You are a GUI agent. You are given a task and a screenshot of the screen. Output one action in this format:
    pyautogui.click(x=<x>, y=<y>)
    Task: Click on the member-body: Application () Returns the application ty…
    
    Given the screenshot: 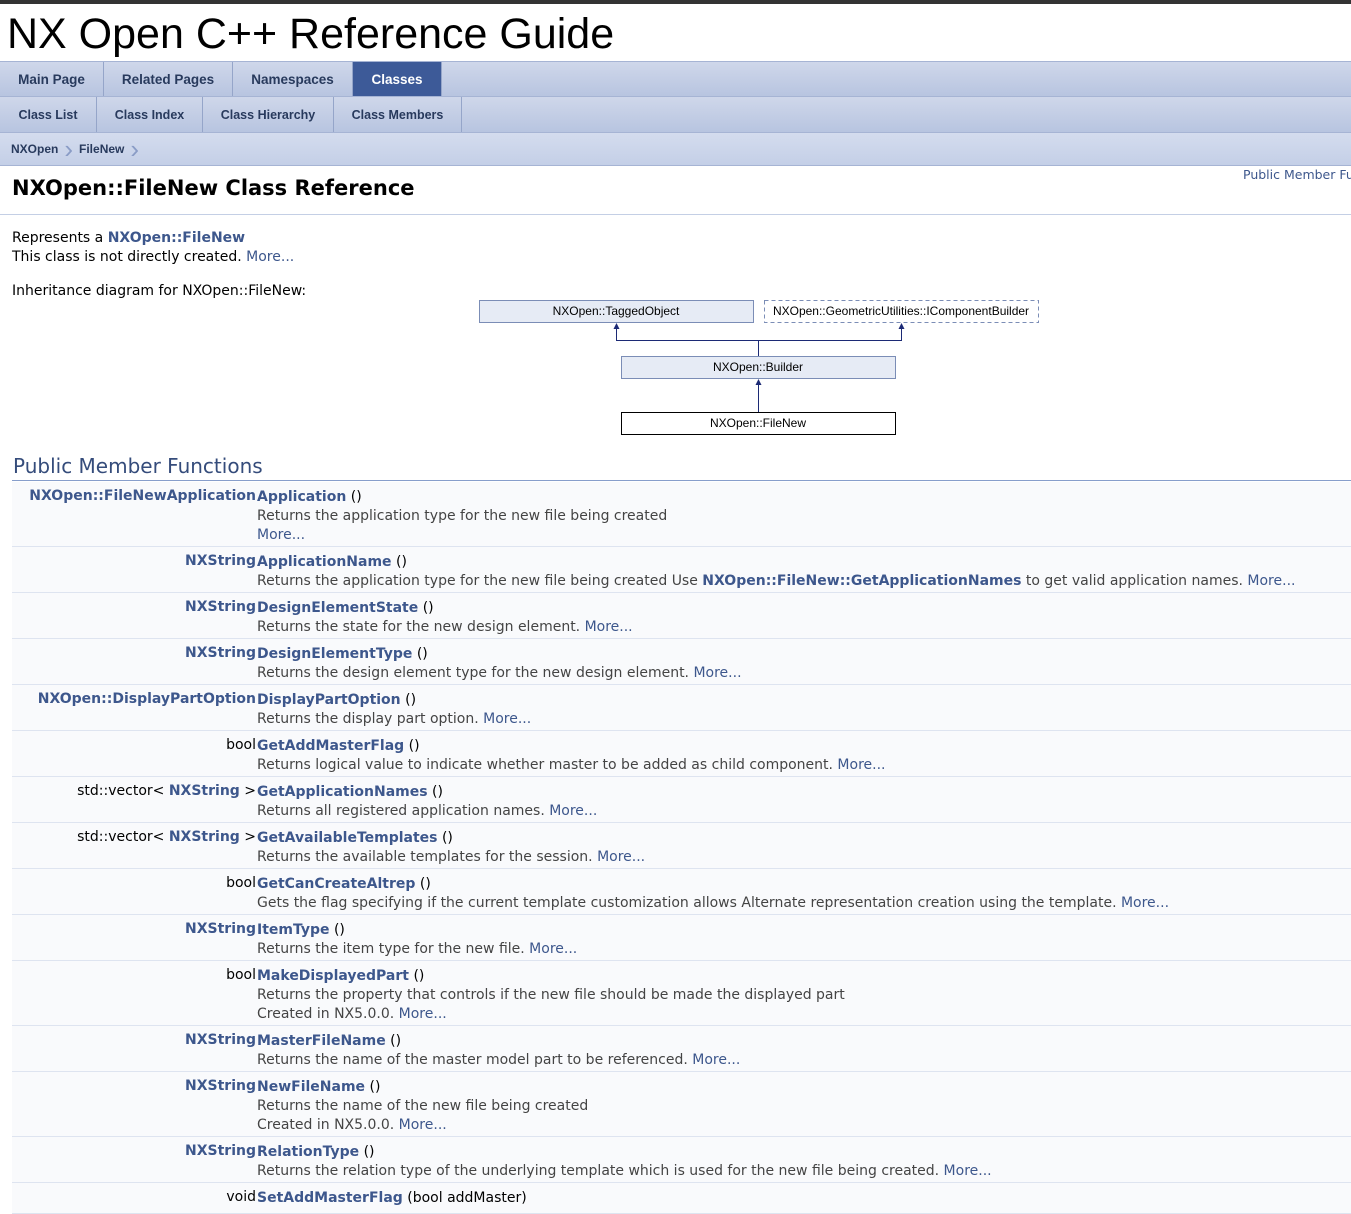 What is the action you would take?
    pyautogui.click(x=462, y=516)
    